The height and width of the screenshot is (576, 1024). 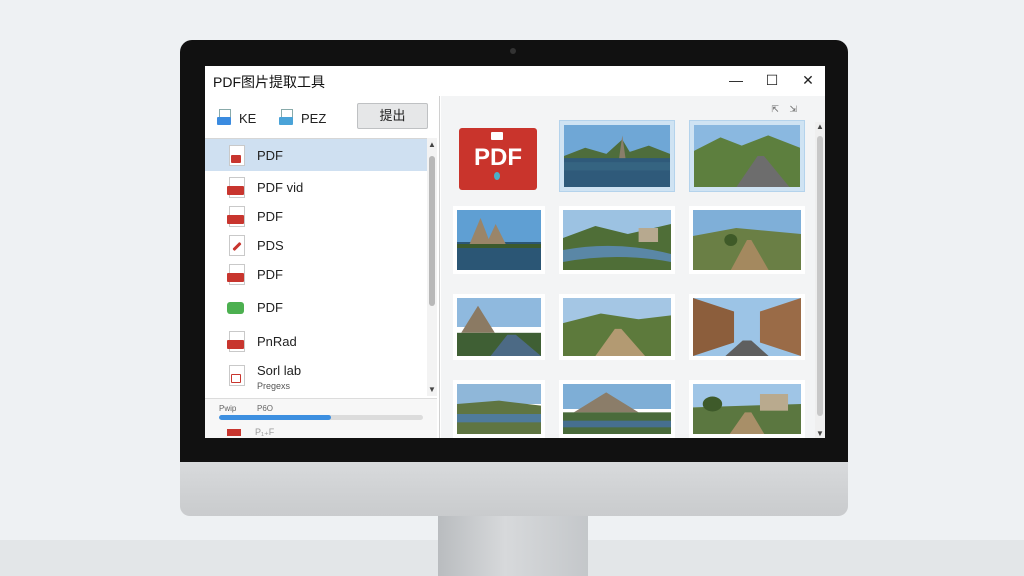 I want to click on extract-button: 提出, so click(x=392, y=116).